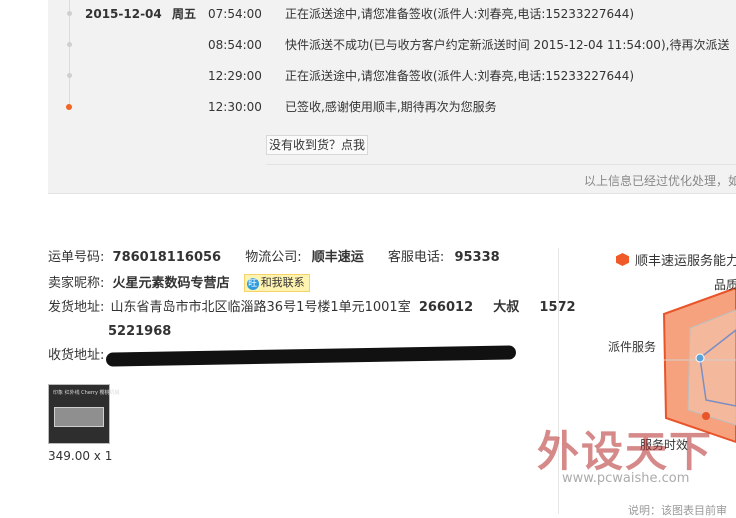 Image resolution: width=736 pixels, height=518 pixels. What do you see at coordinates (235, 107) in the screenshot?
I see `tracking-time: 12:30:00` at bounding box center [235, 107].